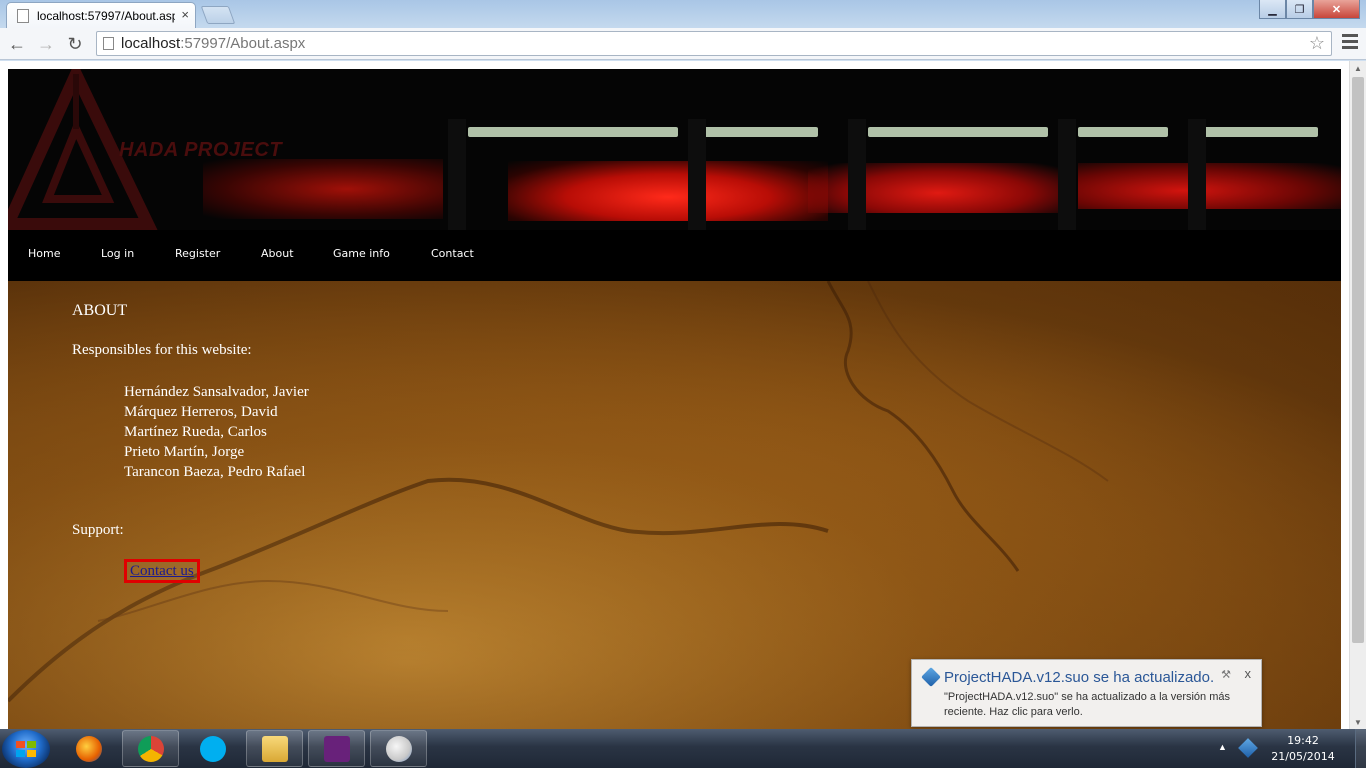 This screenshot has height=768, width=1366. What do you see at coordinates (17, 44) in the screenshot?
I see `back-arrow-icon: ←` at bounding box center [17, 44].